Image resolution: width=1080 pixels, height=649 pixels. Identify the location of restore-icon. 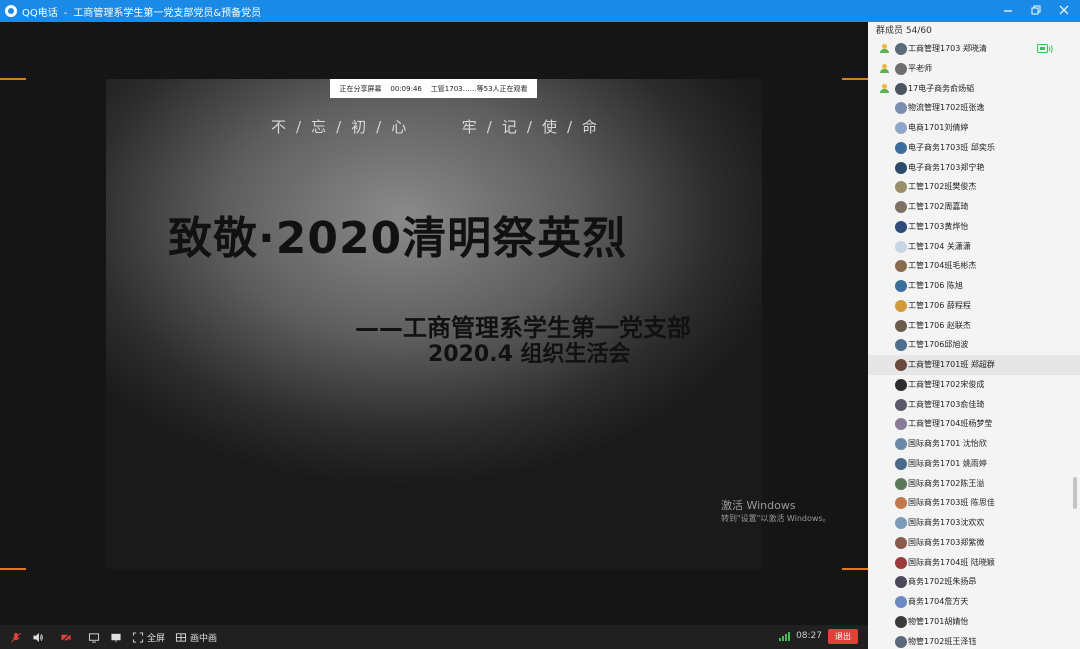
(1036, 11).